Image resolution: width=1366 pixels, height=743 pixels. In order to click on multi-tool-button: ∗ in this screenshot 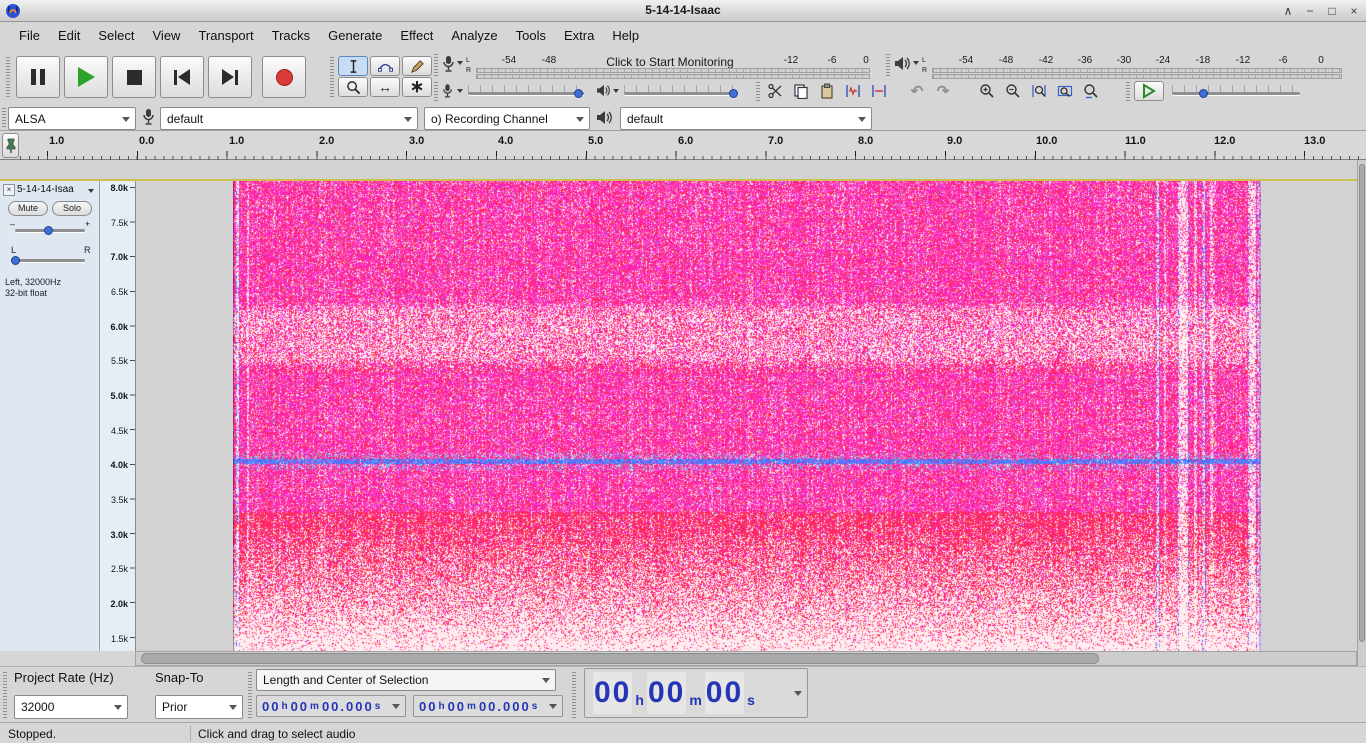, I will do `click(417, 87)`.